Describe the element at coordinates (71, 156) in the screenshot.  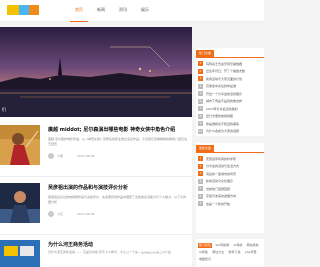
I see `article-meta: 小明 2023-06-08` at that location.